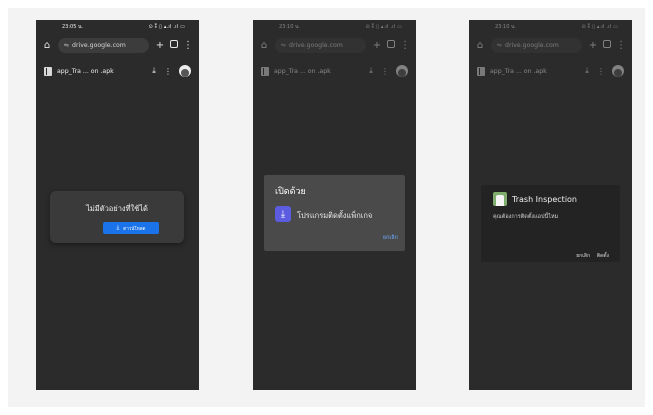 The image size is (653, 415). What do you see at coordinates (73, 27) in the screenshot?
I see `status-time: 23:05 น.` at bounding box center [73, 27].